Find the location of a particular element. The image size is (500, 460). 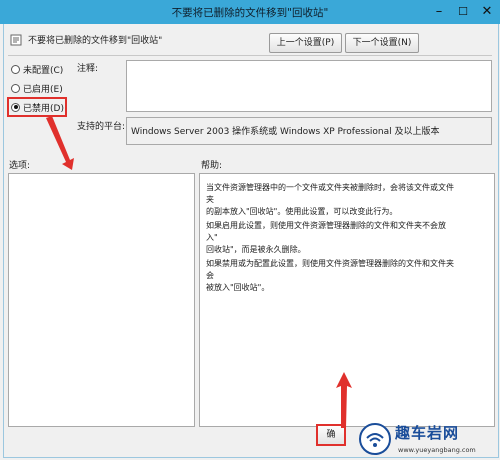

minimize-icon: – is located at coordinates (439, 12).